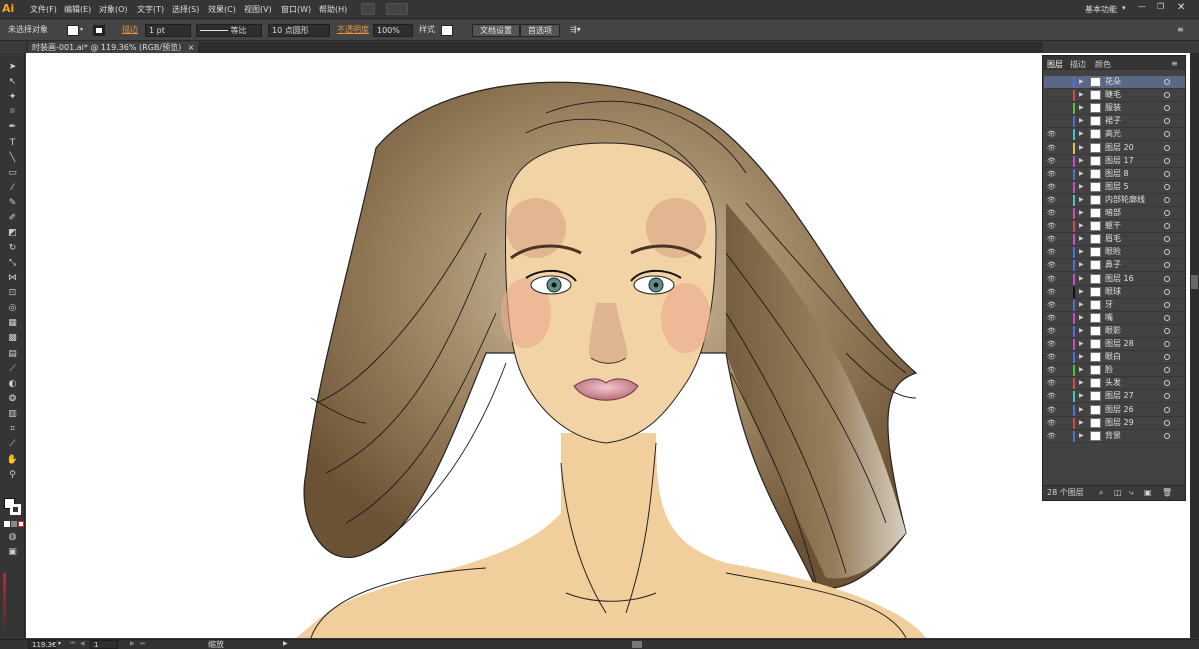  I want to click on layer-row: 👁 ▶ 内部轮廓线, so click(1114, 200).